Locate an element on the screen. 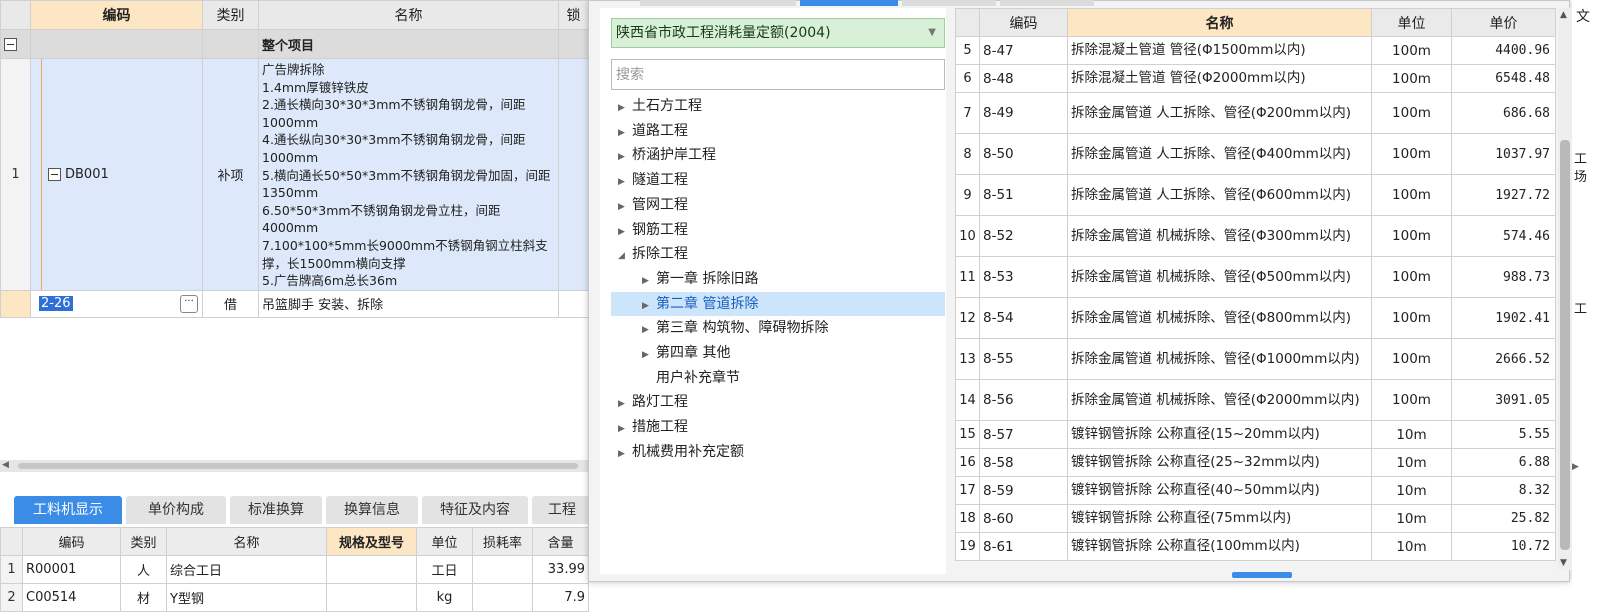 Image resolution: width=1602 pixels, height=612 pixels. header-price: 单价 is located at coordinates (1503, 22).